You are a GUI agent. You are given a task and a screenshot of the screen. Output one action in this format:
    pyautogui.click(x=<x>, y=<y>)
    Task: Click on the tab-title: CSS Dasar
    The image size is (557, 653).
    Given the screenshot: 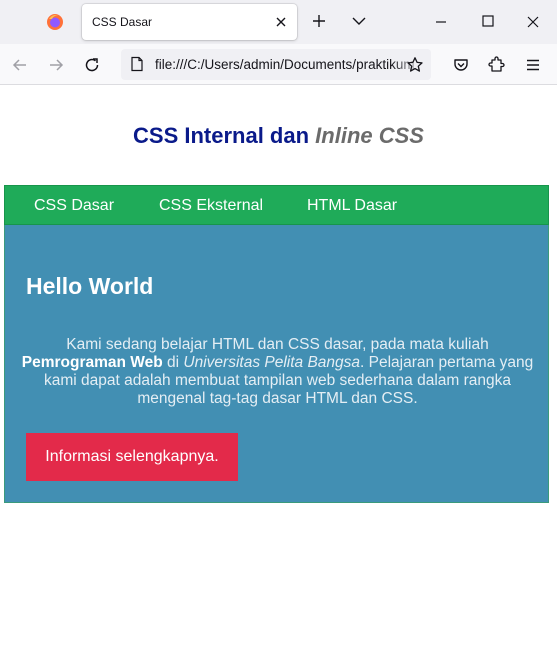 What is the action you would take?
    pyautogui.click(x=122, y=22)
    